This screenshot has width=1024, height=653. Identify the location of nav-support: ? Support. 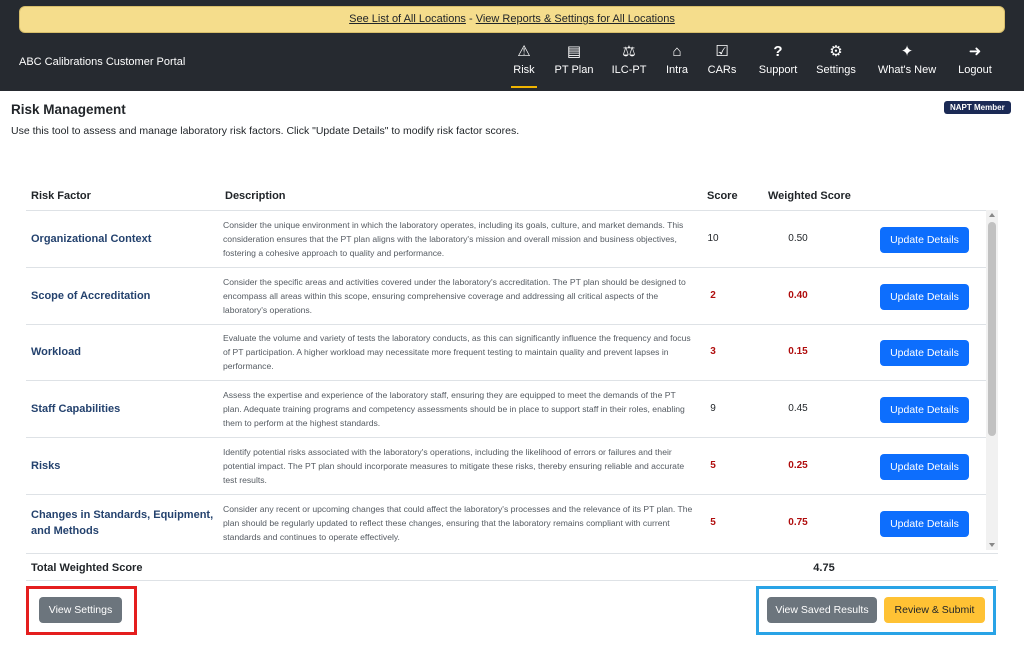
(778, 64).